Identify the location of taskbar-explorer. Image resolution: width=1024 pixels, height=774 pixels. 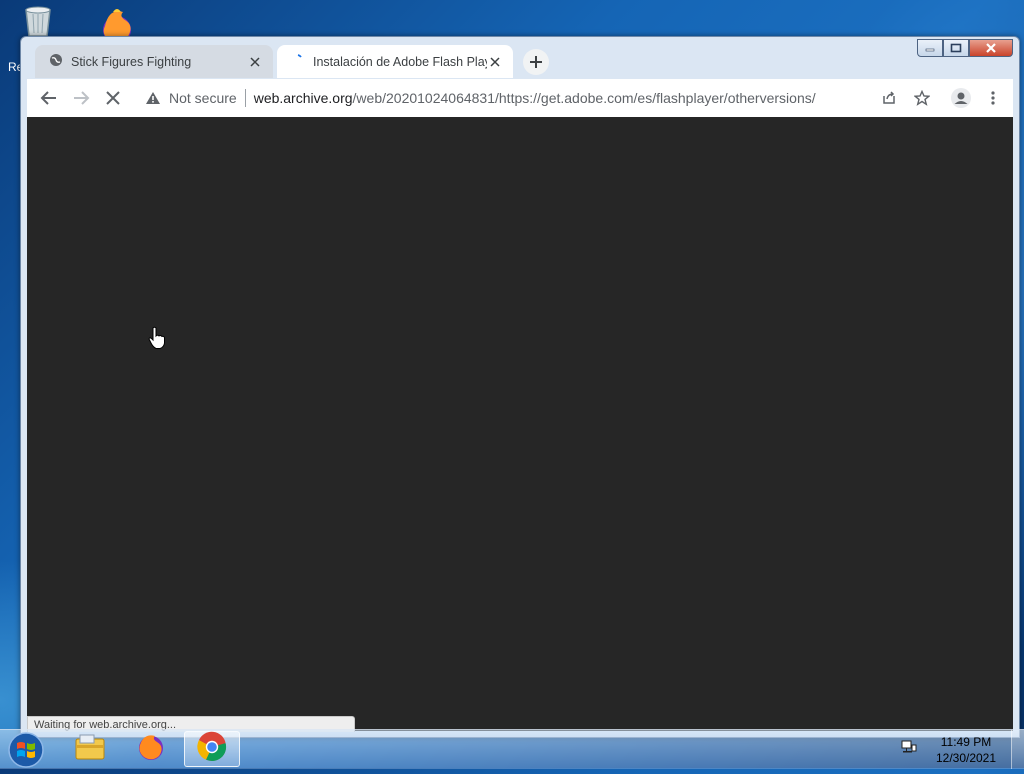
(90, 749).